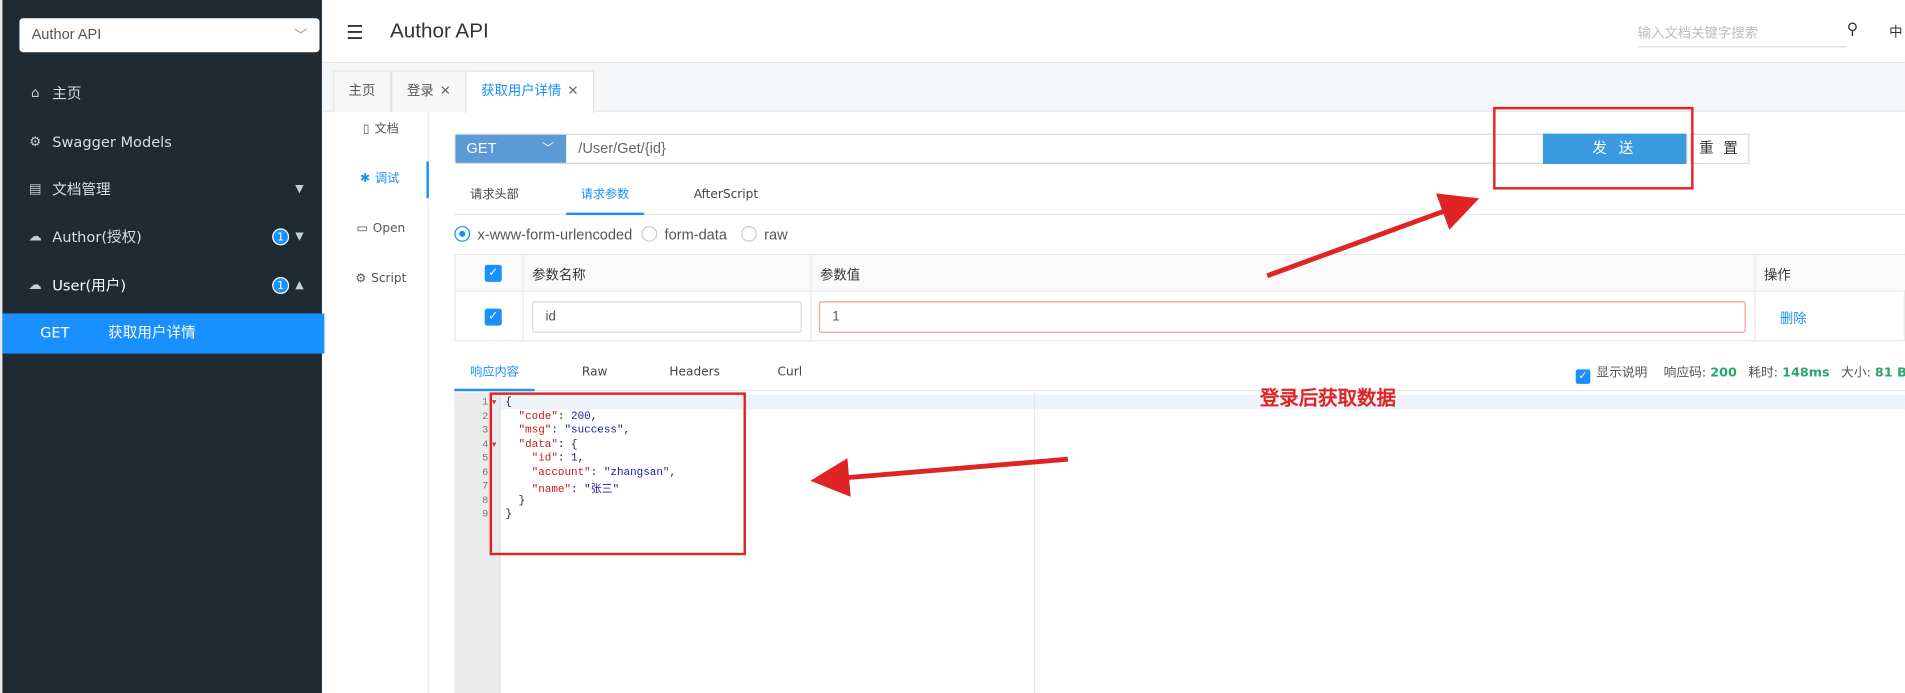 The height and width of the screenshot is (693, 1905). What do you see at coordinates (939, 476) in the screenshot?
I see `annotation-arrow-to-response` at bounding box center [939, 476].